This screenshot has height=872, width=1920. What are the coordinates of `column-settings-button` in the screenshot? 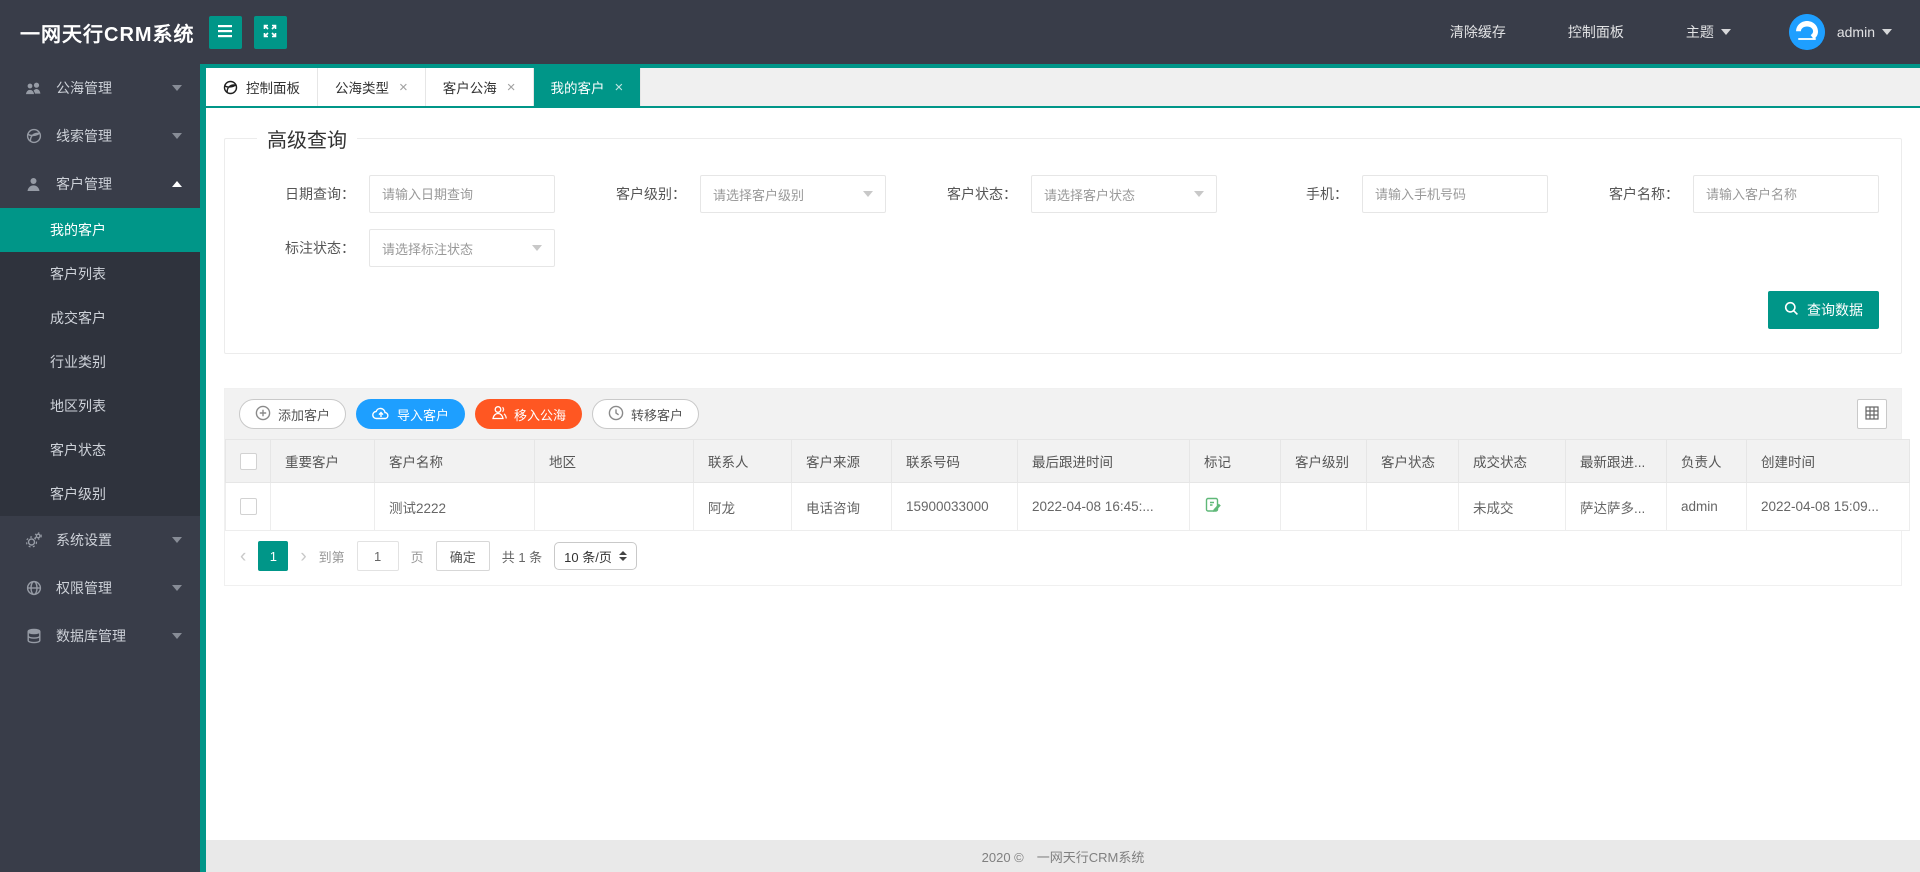 It's located at (1872, 414).